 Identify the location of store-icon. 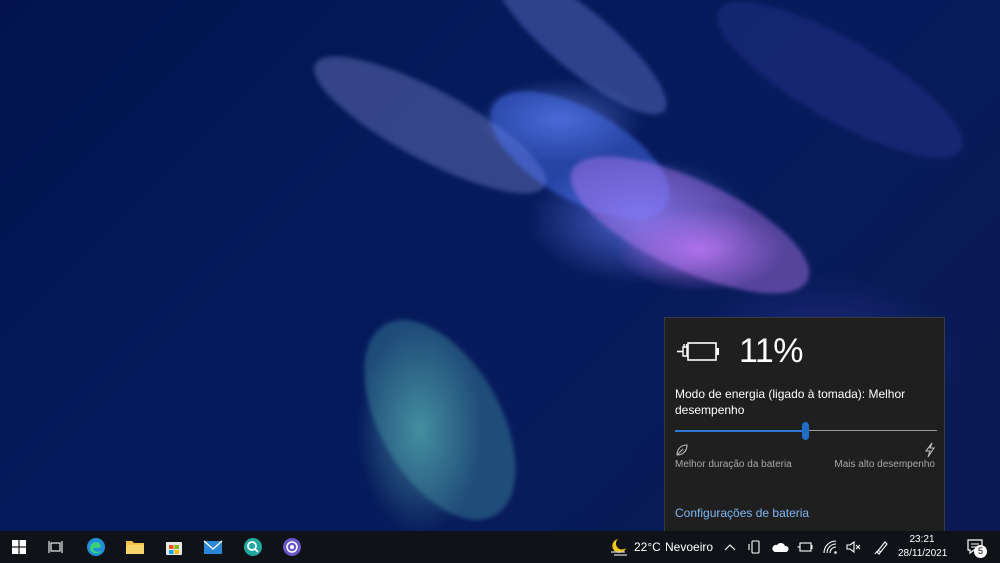
(174, 548).